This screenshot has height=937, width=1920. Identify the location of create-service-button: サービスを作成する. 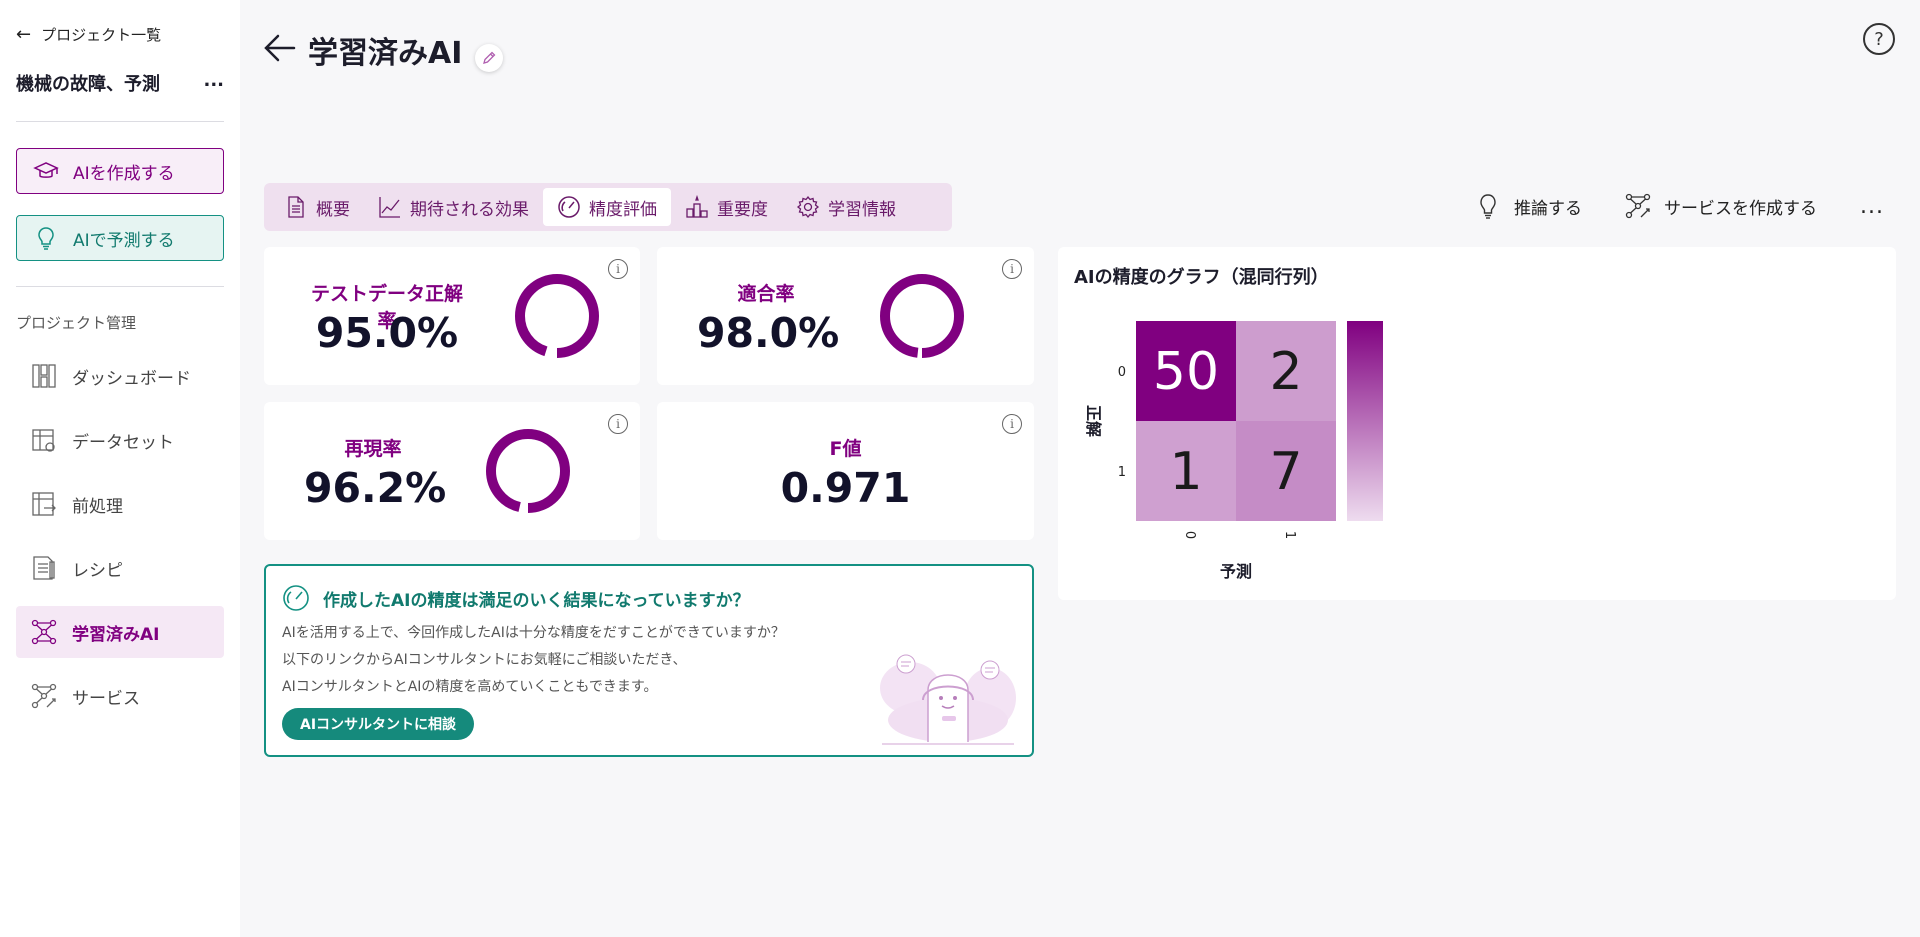
(1720, 206).